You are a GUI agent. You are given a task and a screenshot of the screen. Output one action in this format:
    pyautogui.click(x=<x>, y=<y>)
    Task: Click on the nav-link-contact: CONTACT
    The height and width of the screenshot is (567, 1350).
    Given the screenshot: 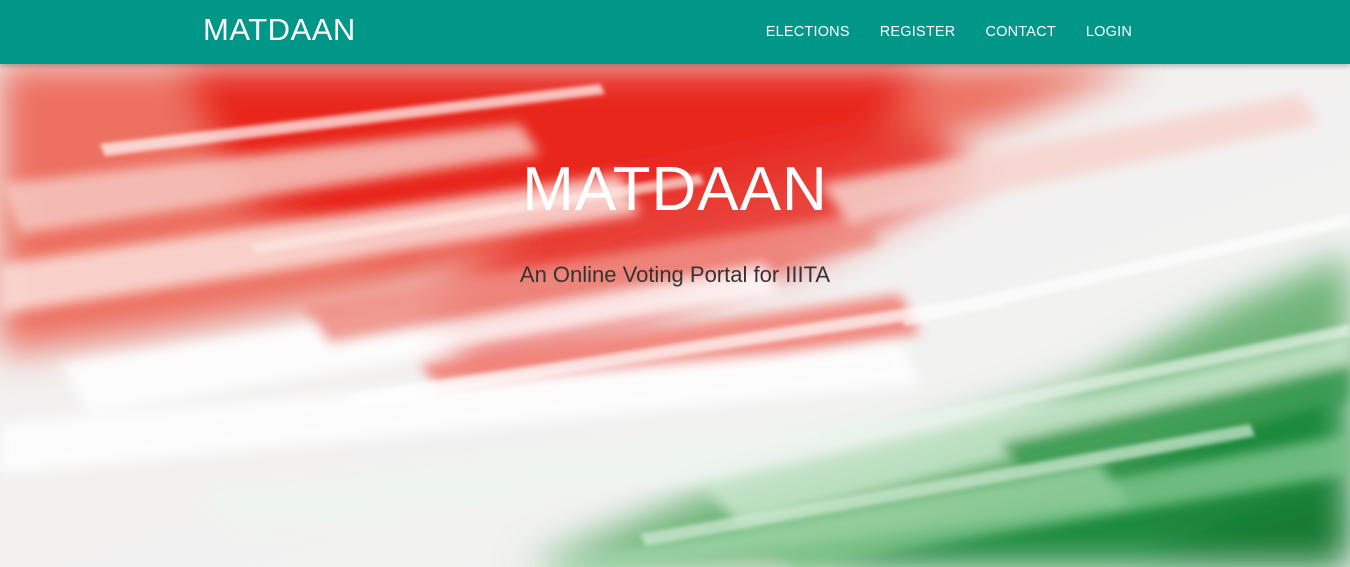 What is the action you would take?
    pyautogui.click(x=1020, y=32)
    